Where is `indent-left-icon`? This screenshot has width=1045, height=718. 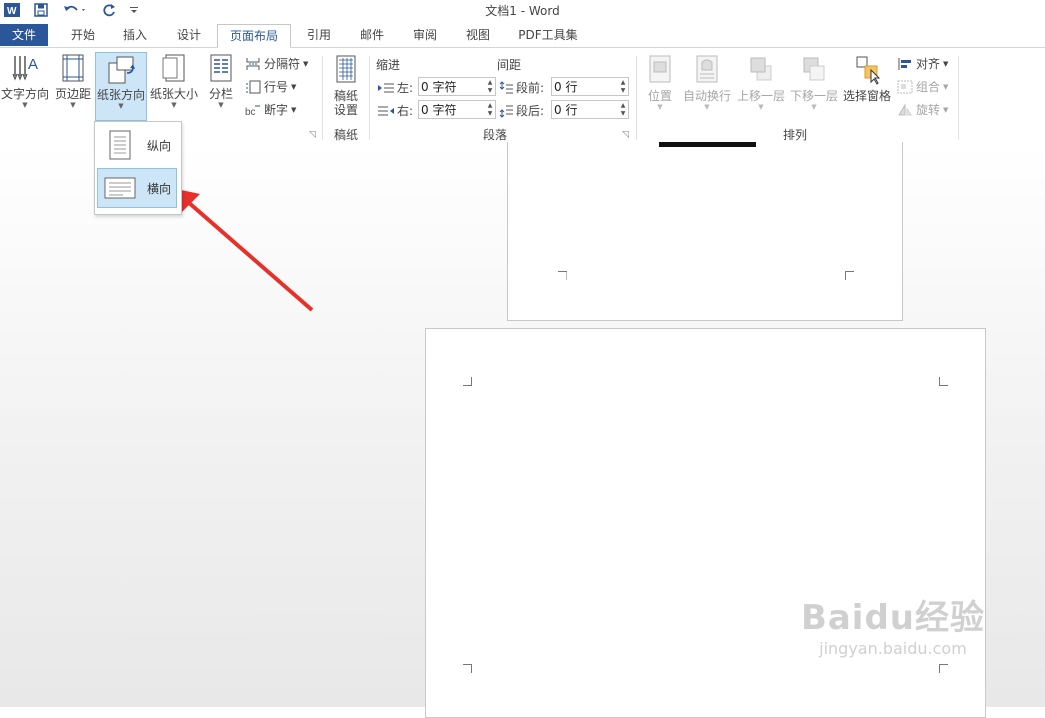
indent-left-icon is located at coordinates (386, 87).